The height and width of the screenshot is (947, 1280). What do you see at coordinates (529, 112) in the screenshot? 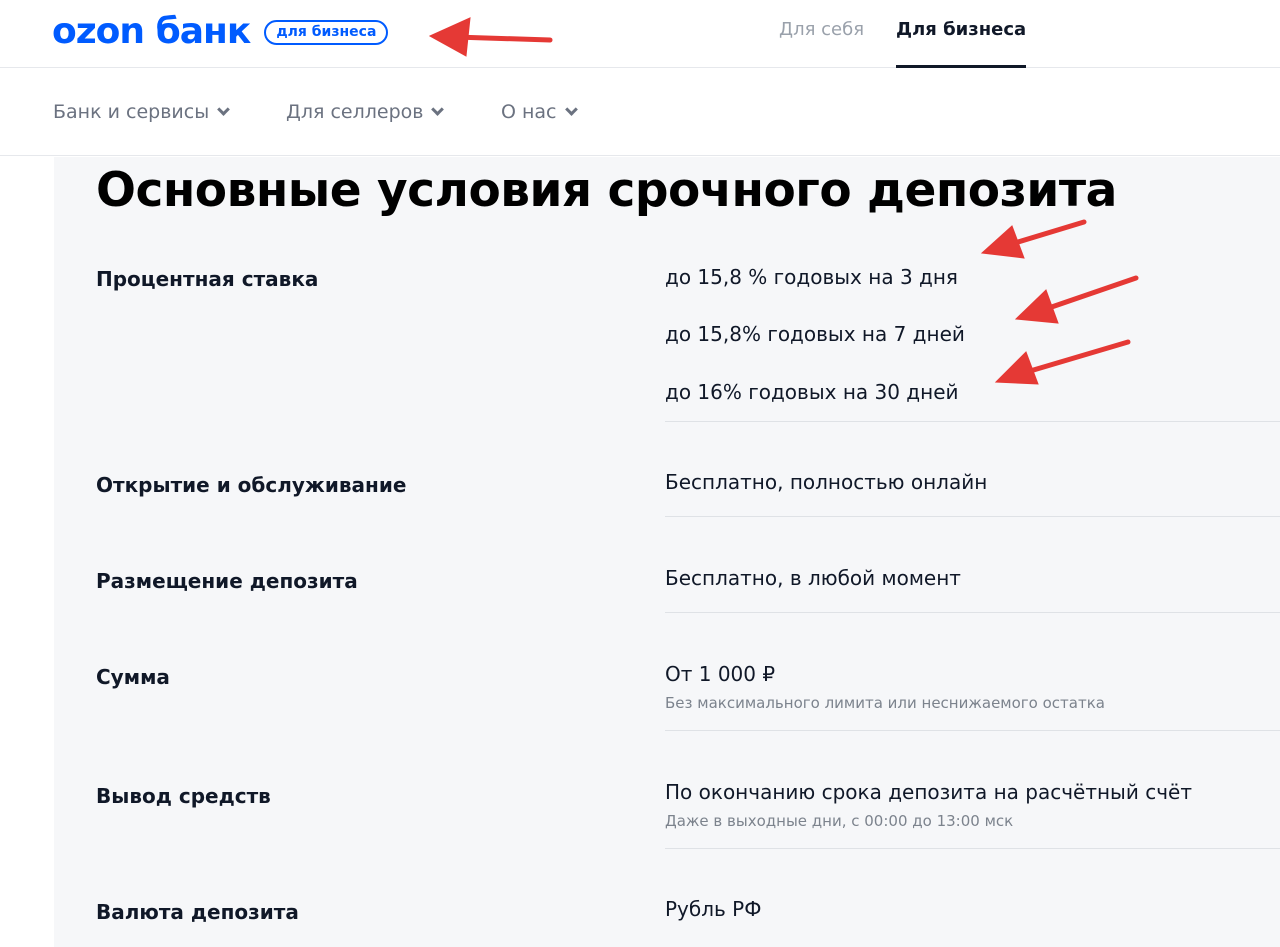
I see `nav-label: О нас` at bounding box center [529, 112].